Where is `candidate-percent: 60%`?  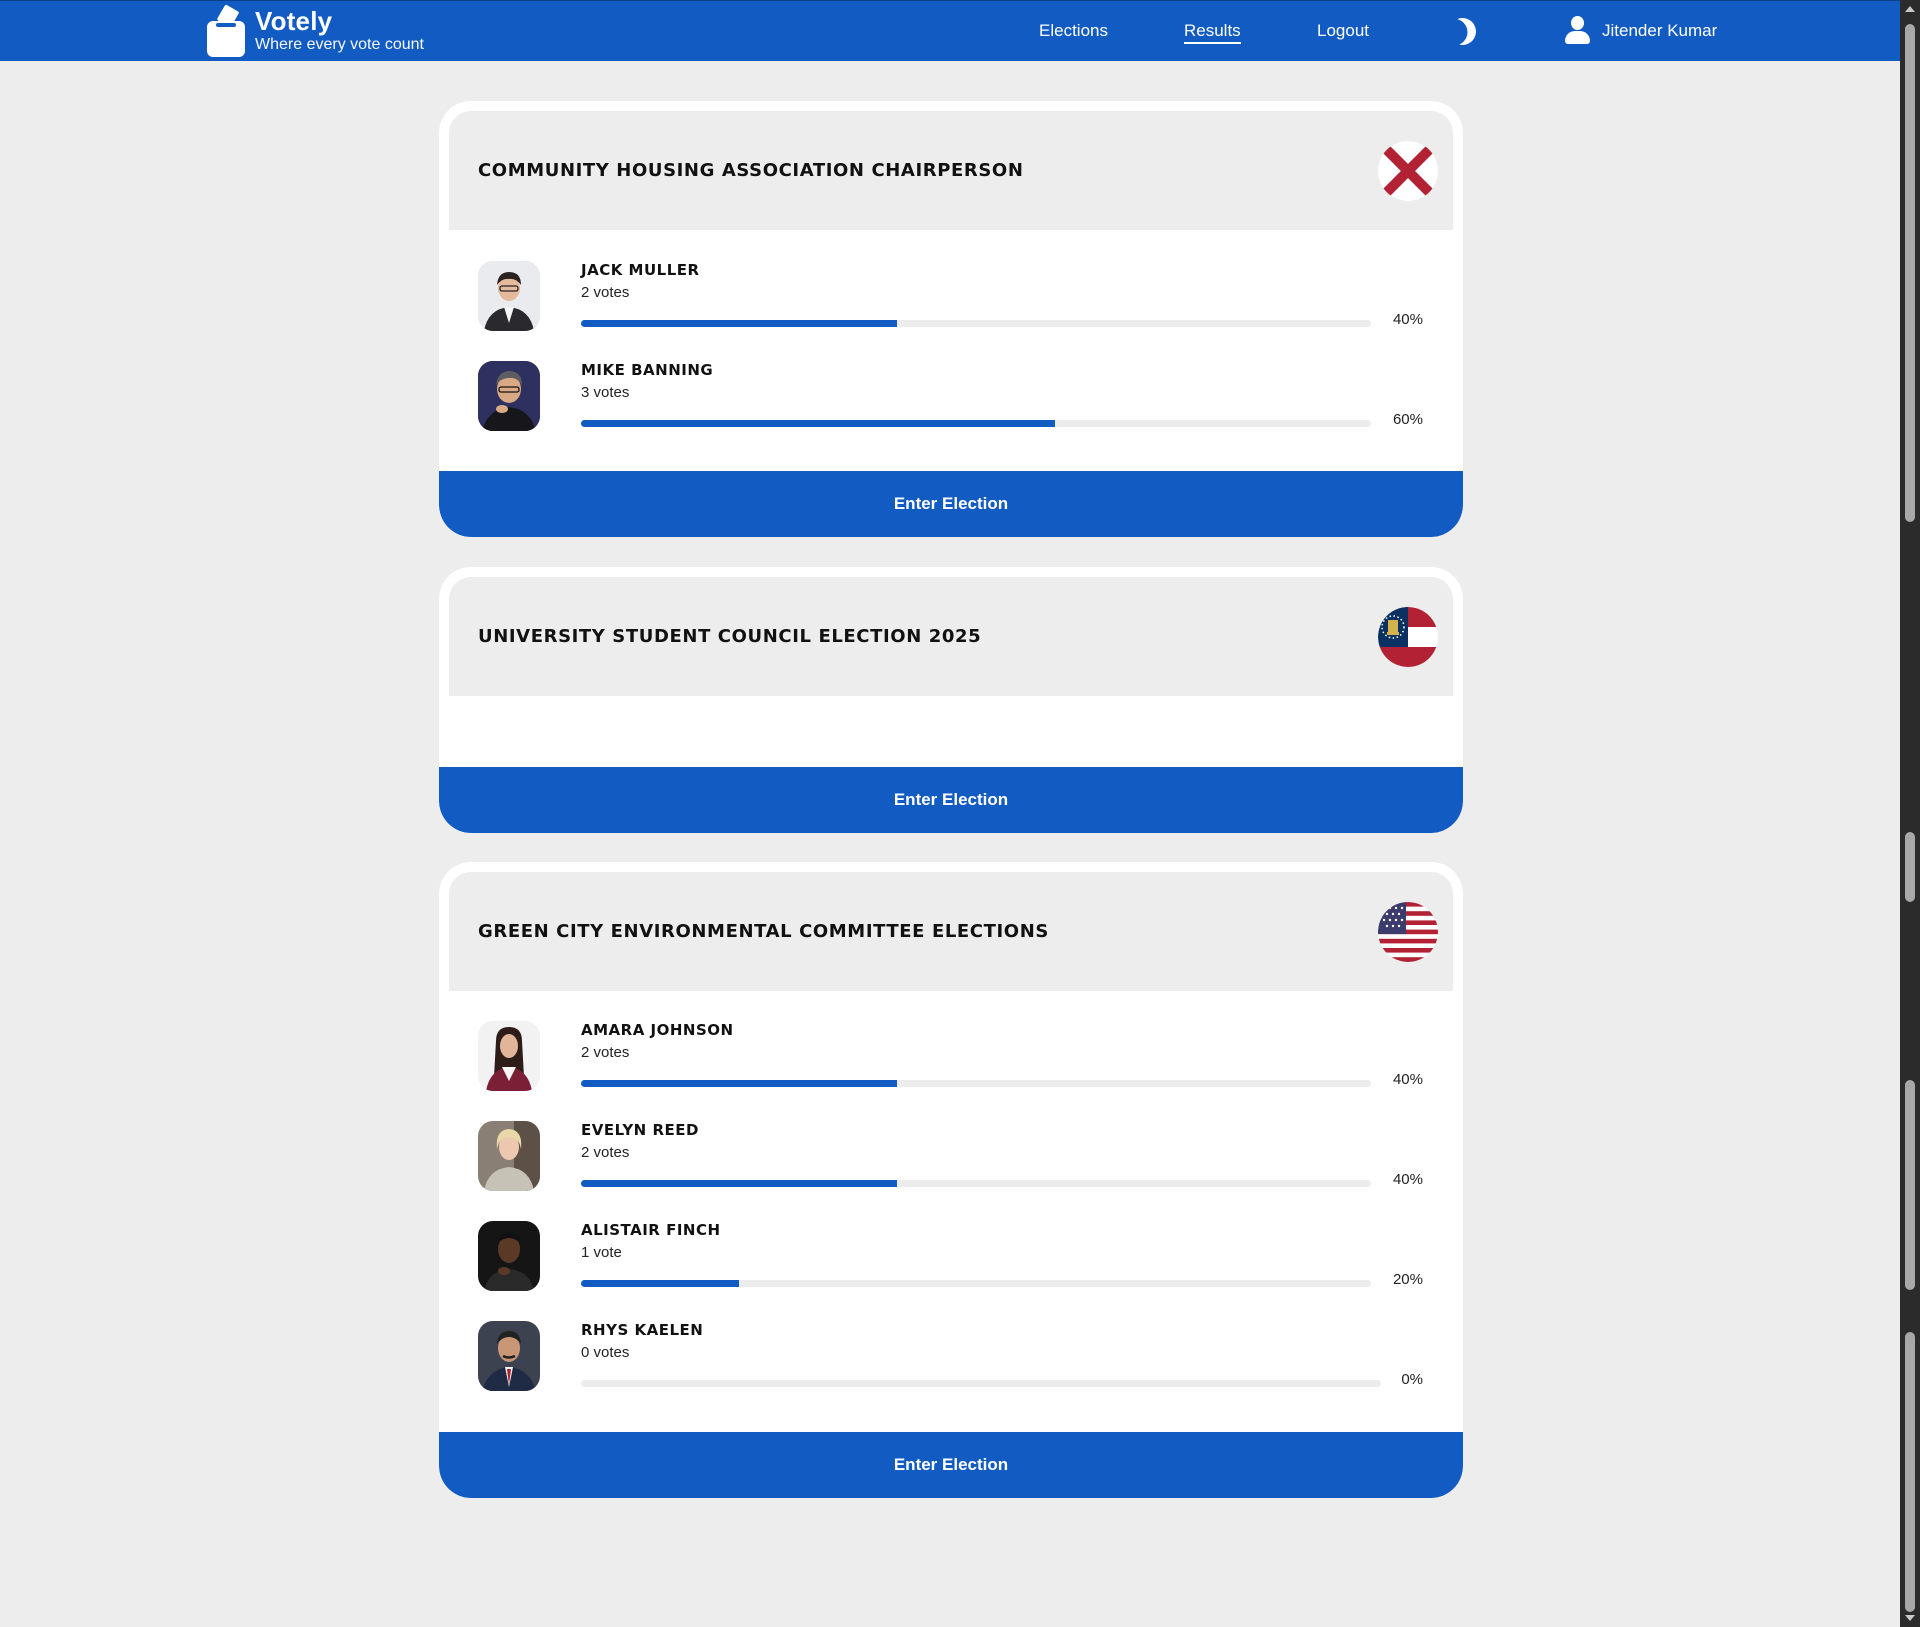
candidate-percent: 60% is located at coordinates (1407, 419).